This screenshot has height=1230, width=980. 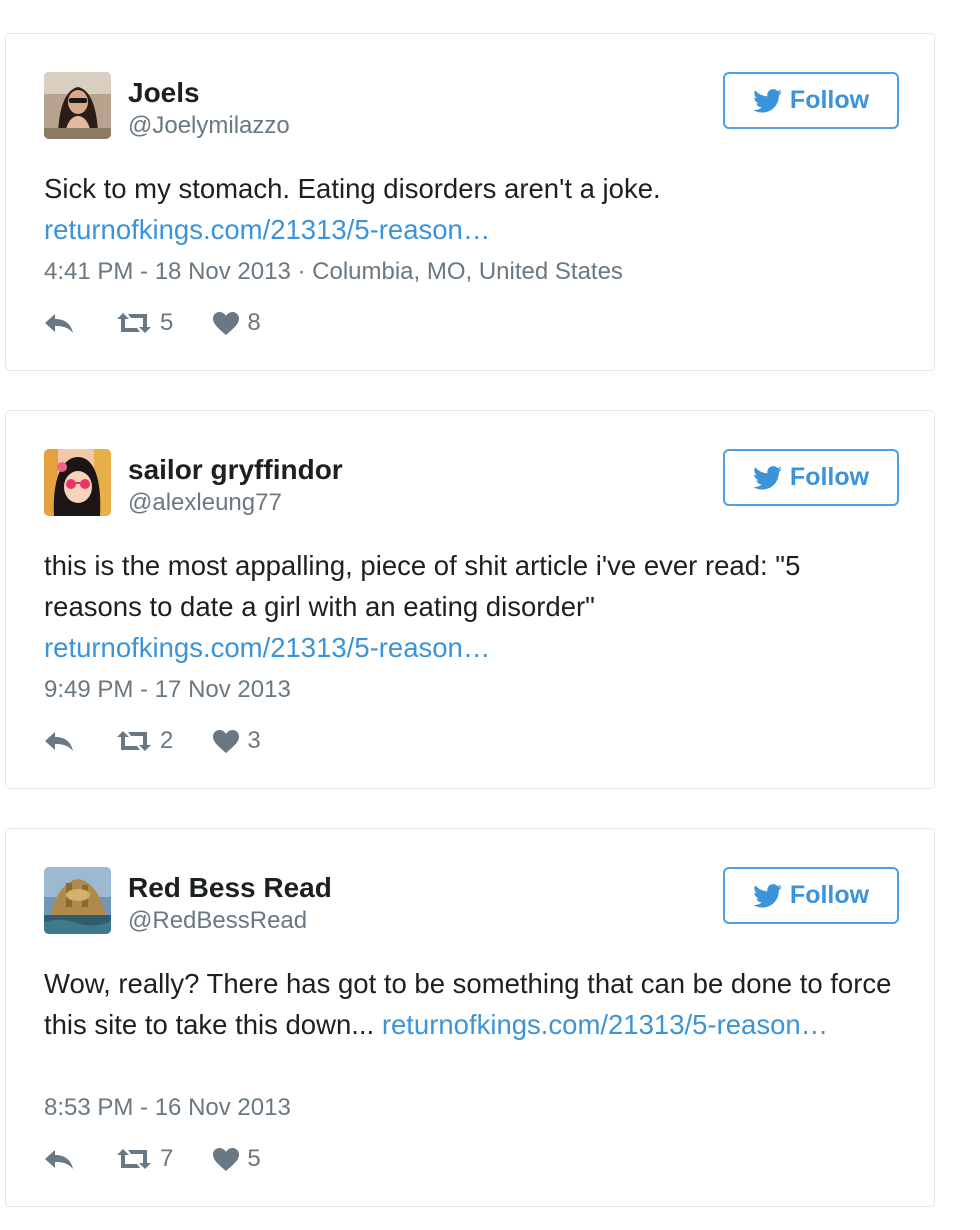 I want to click on user-name: Joels, so click(x=164, y=93).